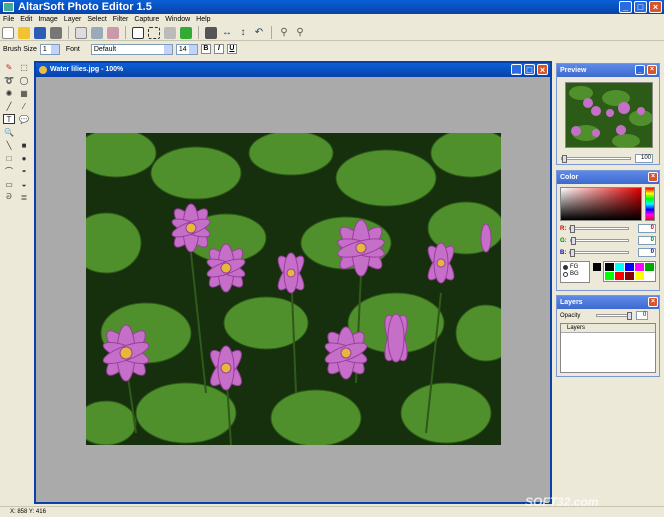  What do you see at coordinates (601, 204) in the screenshot?
I see `color-gradient-picker` at bounding box center [601, 204].